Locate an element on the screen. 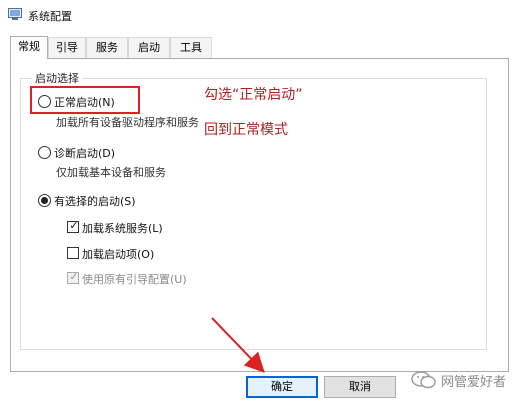 The width and height of the screenshot is (523, 402). use-original-boot-config-checkbox: ✓ is located at coordinates (73, 277).